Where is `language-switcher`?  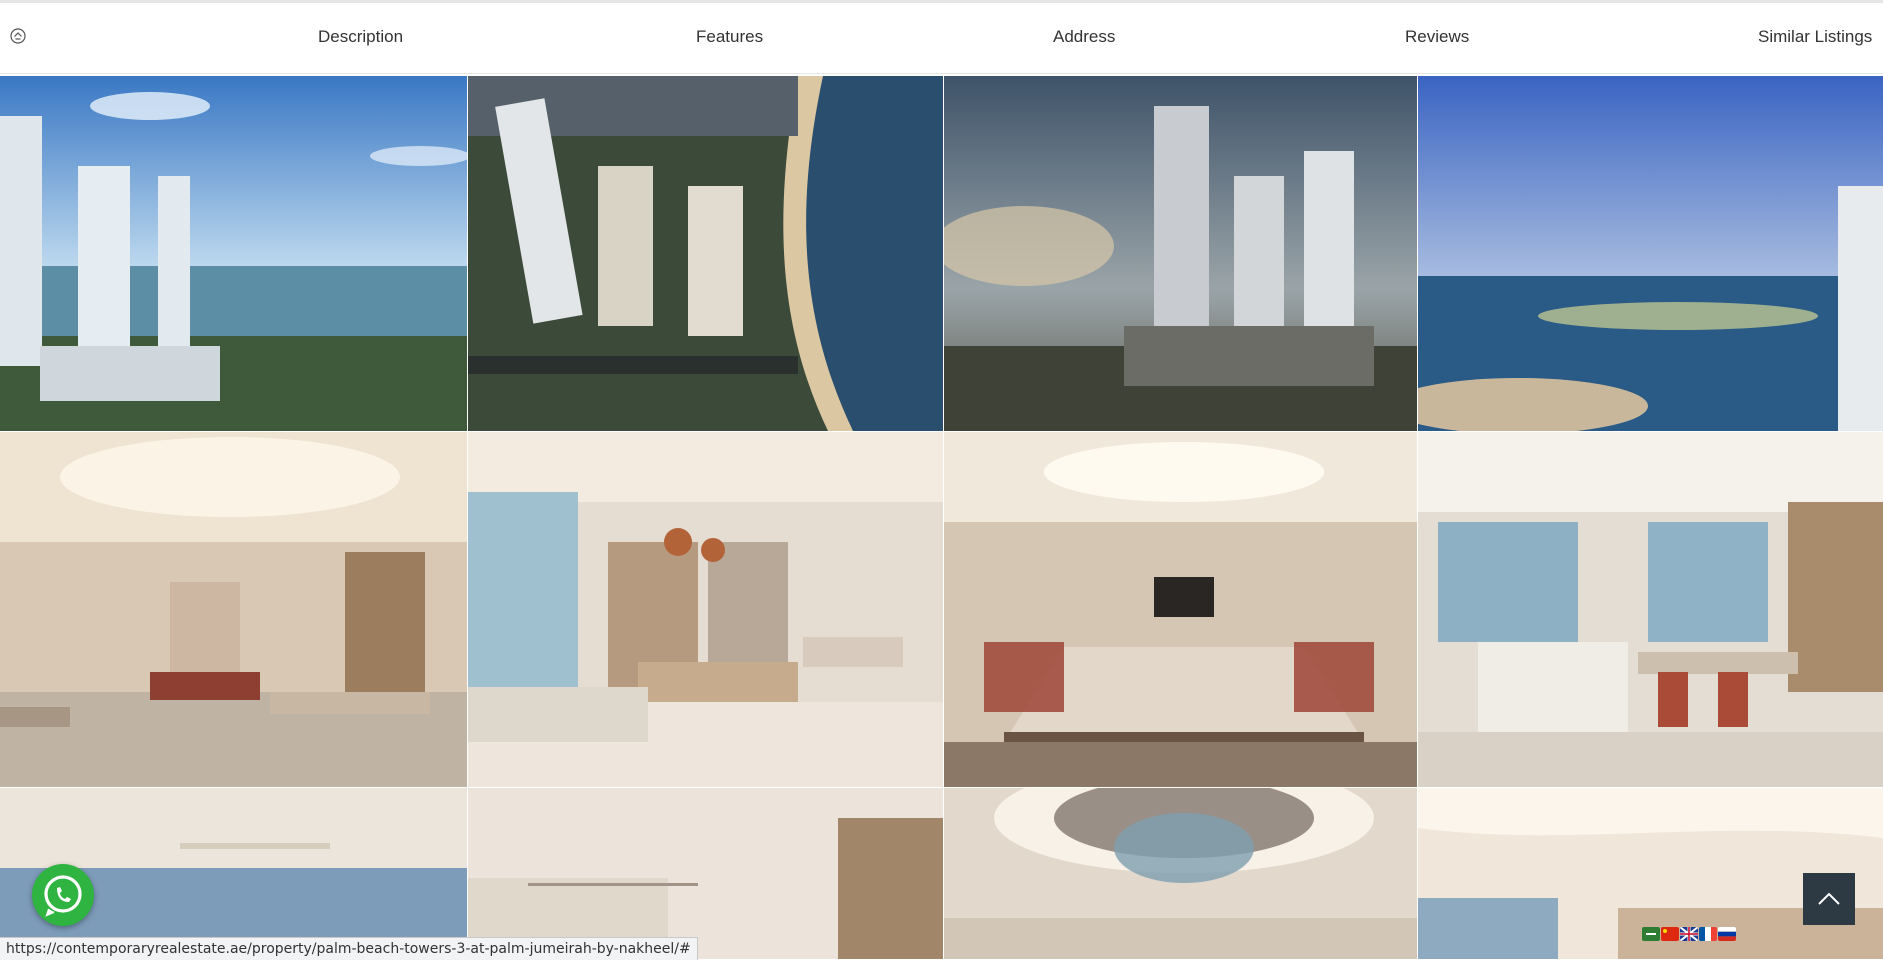
language-switcher is located at coordinates (1689, 935).